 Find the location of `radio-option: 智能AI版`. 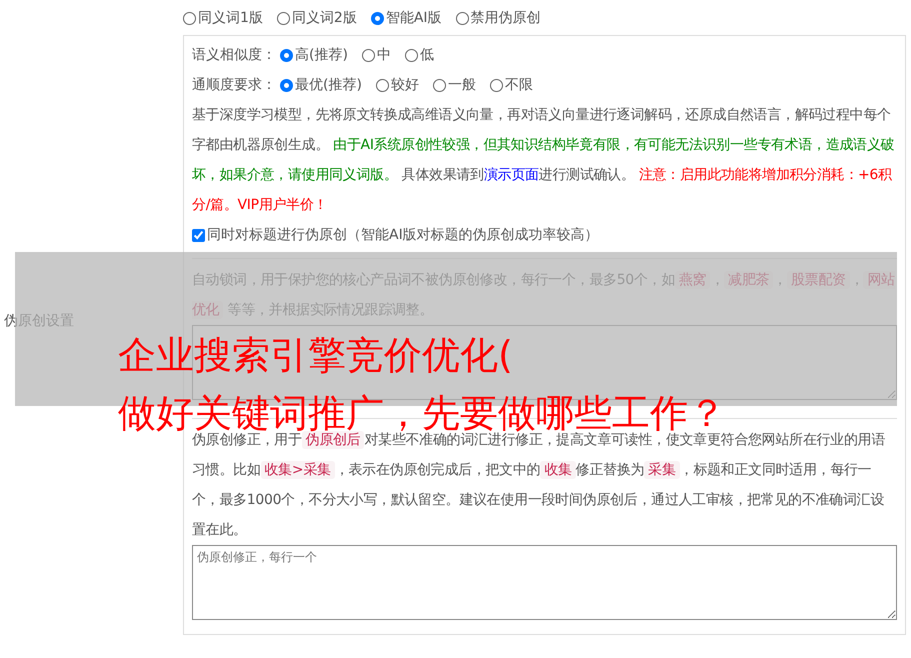

radio-option: 智能AI版 is located at coordinates (406, 18).